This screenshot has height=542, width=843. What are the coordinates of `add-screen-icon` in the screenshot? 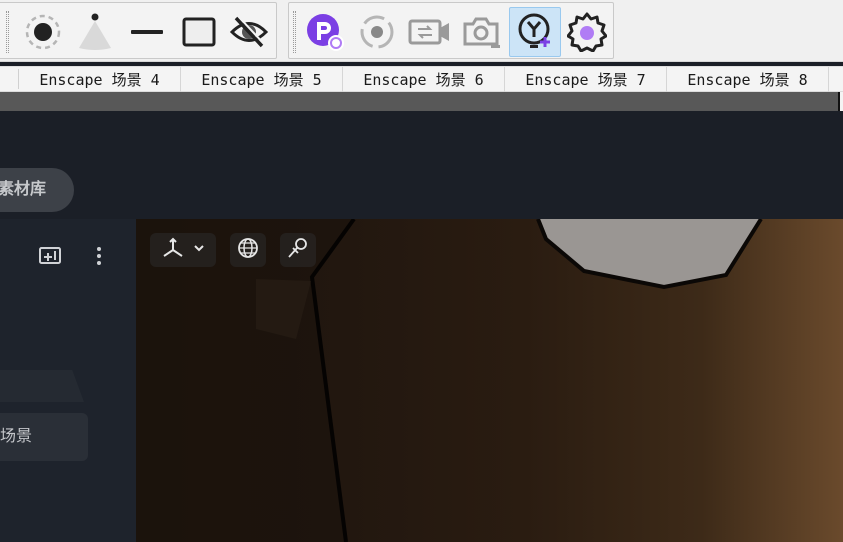 It's located at (51, 258).